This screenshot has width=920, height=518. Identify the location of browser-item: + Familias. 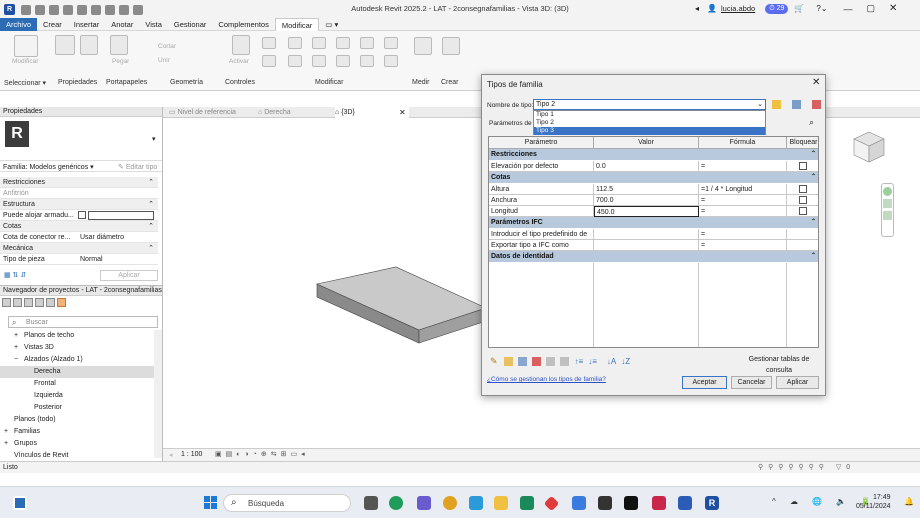
(77, 432).